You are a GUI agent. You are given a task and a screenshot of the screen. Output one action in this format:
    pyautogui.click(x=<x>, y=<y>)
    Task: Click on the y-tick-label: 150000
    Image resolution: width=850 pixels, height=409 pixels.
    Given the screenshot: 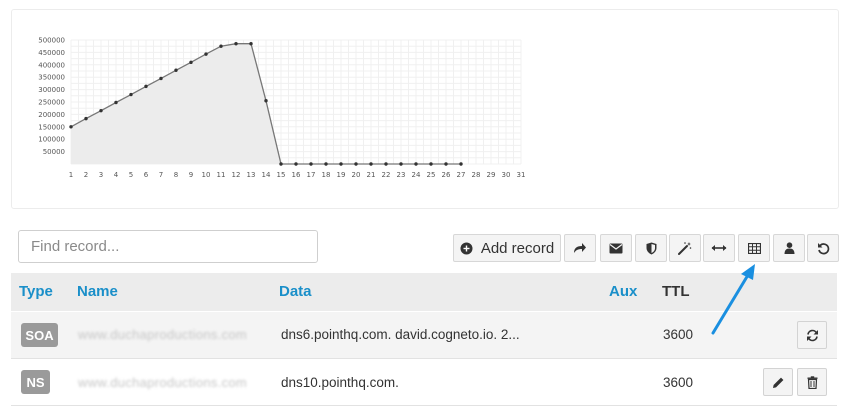 What is the action you would take?
    pyautogui.click(x=51, y=127)
    